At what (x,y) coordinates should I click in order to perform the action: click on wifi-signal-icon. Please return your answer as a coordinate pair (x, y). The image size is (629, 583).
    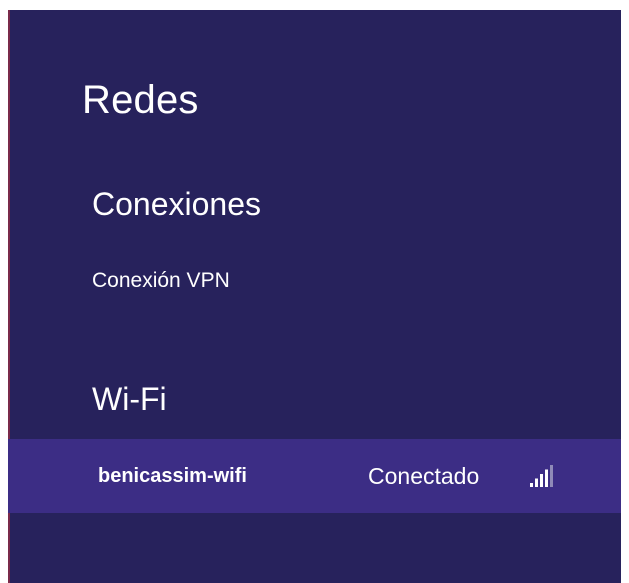
    Looking at the image, I should click on (541, 476).